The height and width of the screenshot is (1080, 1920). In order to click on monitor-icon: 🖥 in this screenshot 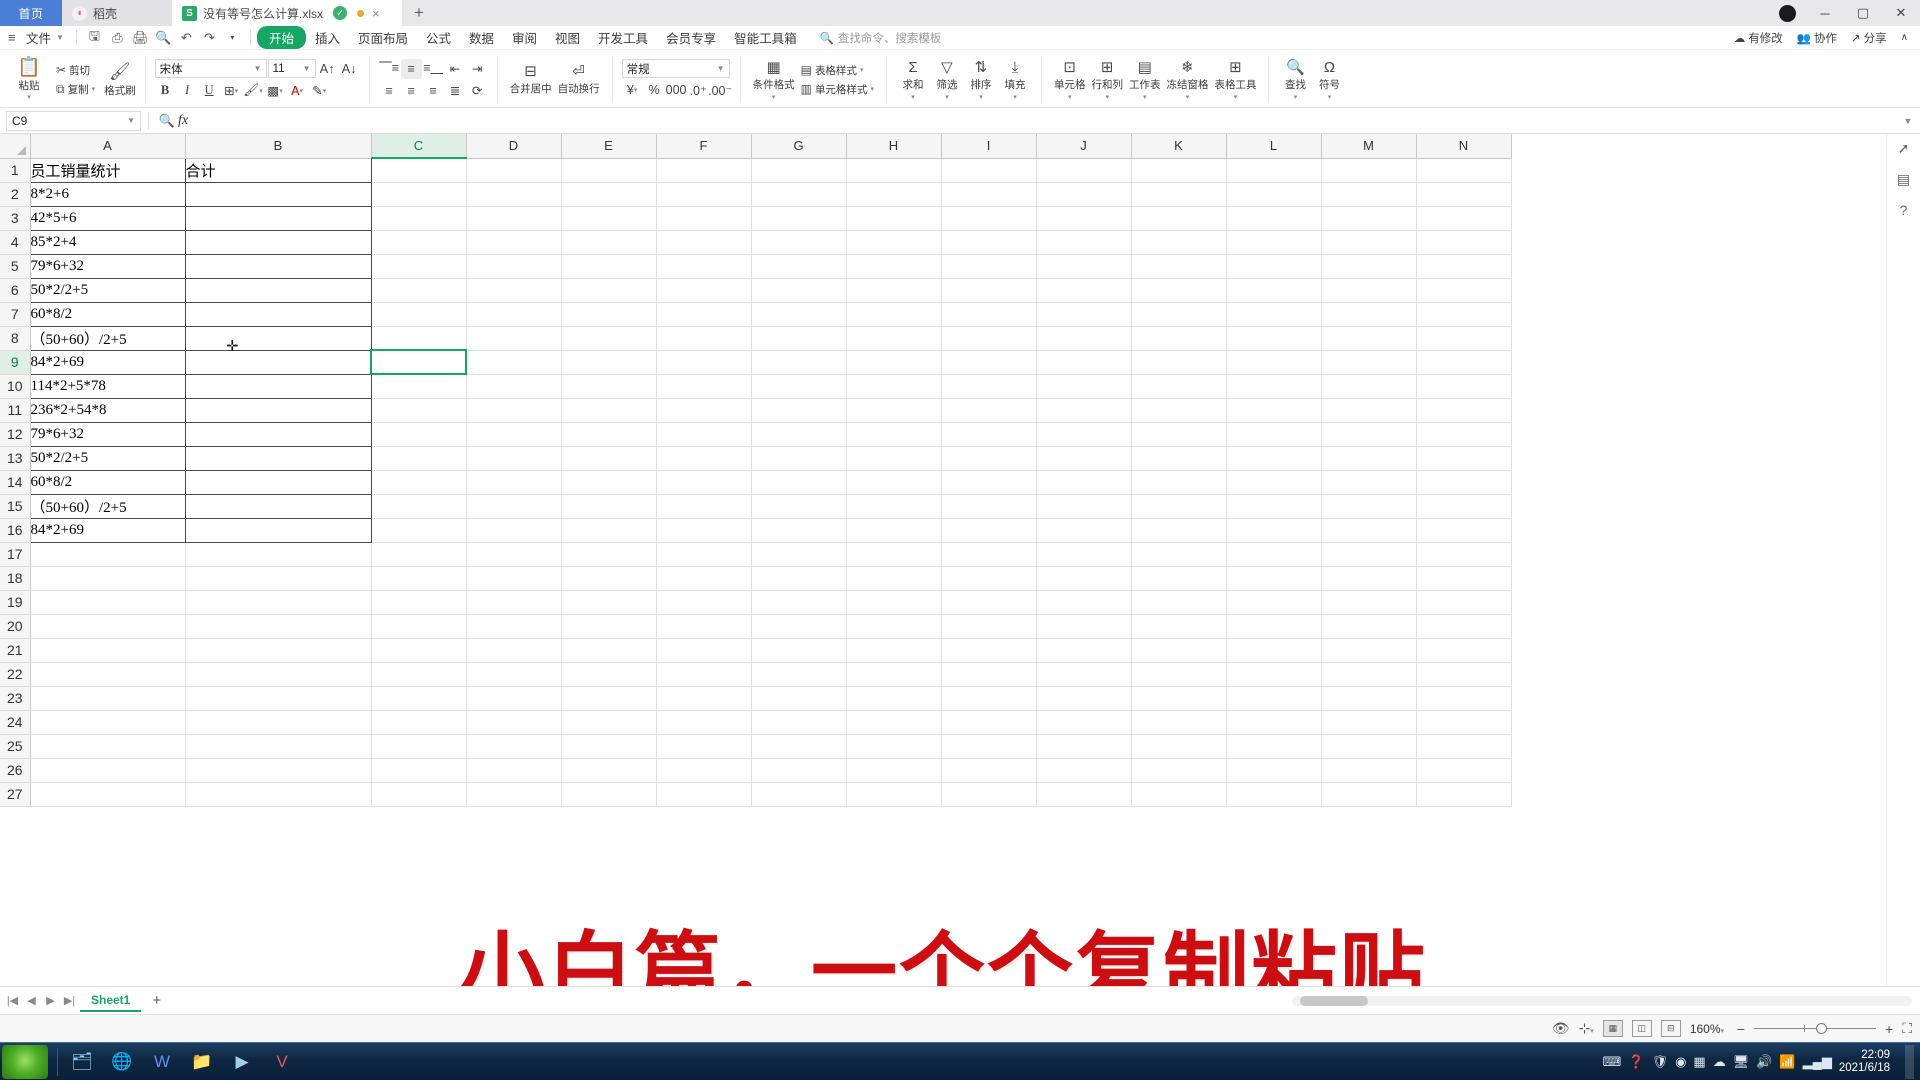, I will do `click(1741, 1062)`.